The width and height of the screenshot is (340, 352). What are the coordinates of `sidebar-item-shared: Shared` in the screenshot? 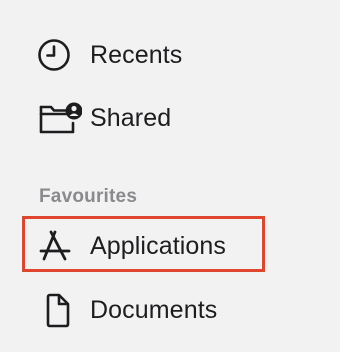 It's located at (103, 118).